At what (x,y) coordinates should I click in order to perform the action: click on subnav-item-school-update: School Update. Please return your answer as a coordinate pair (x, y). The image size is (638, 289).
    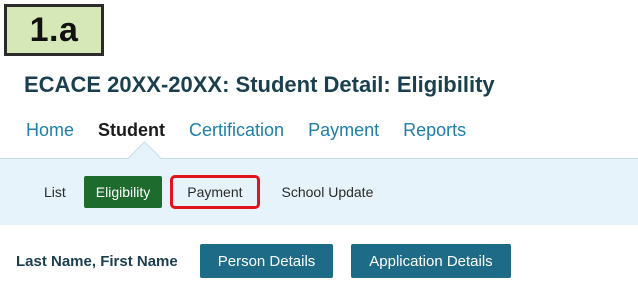
    Looking at the image, I should click on (328, 192).